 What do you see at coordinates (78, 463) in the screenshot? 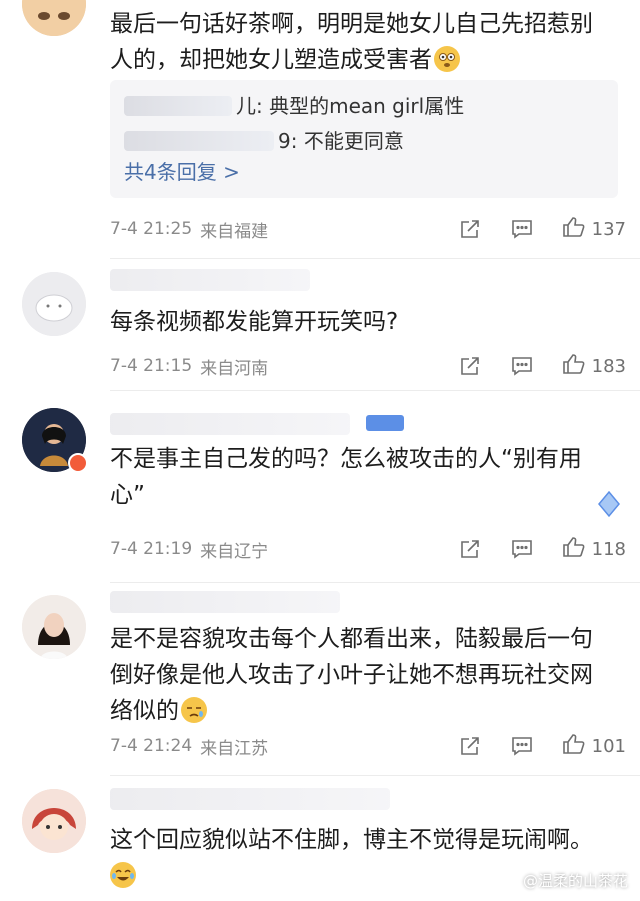
I see `verified-badge-icon` at bounding box center [78, 463].